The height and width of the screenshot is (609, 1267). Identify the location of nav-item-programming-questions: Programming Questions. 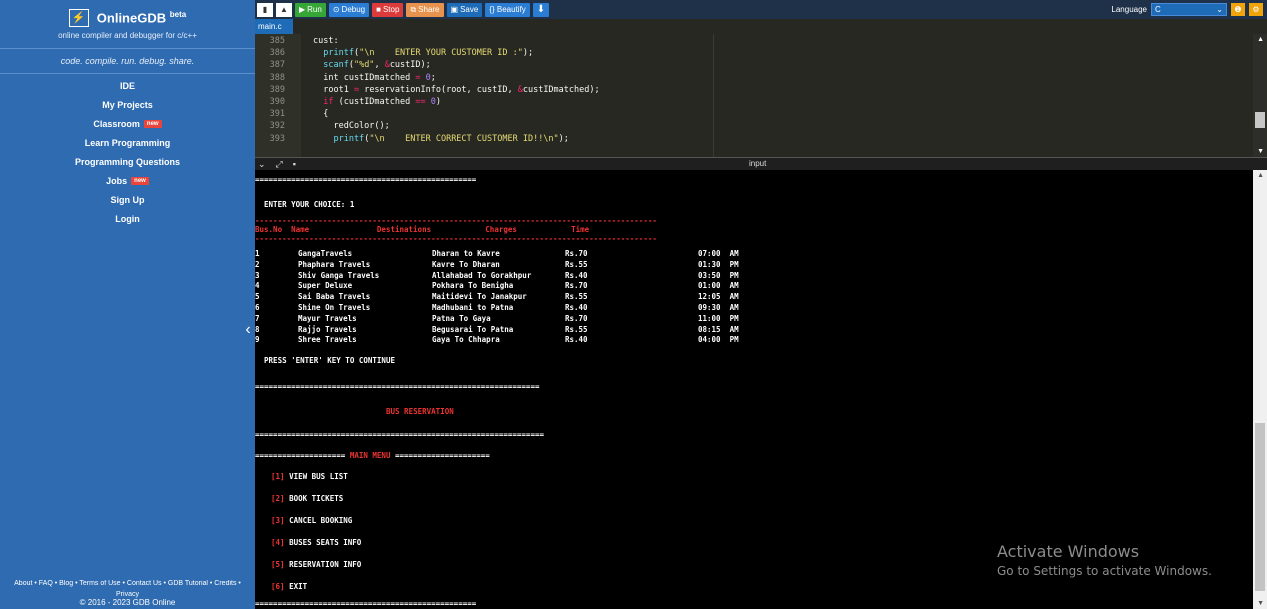
(127, 161).